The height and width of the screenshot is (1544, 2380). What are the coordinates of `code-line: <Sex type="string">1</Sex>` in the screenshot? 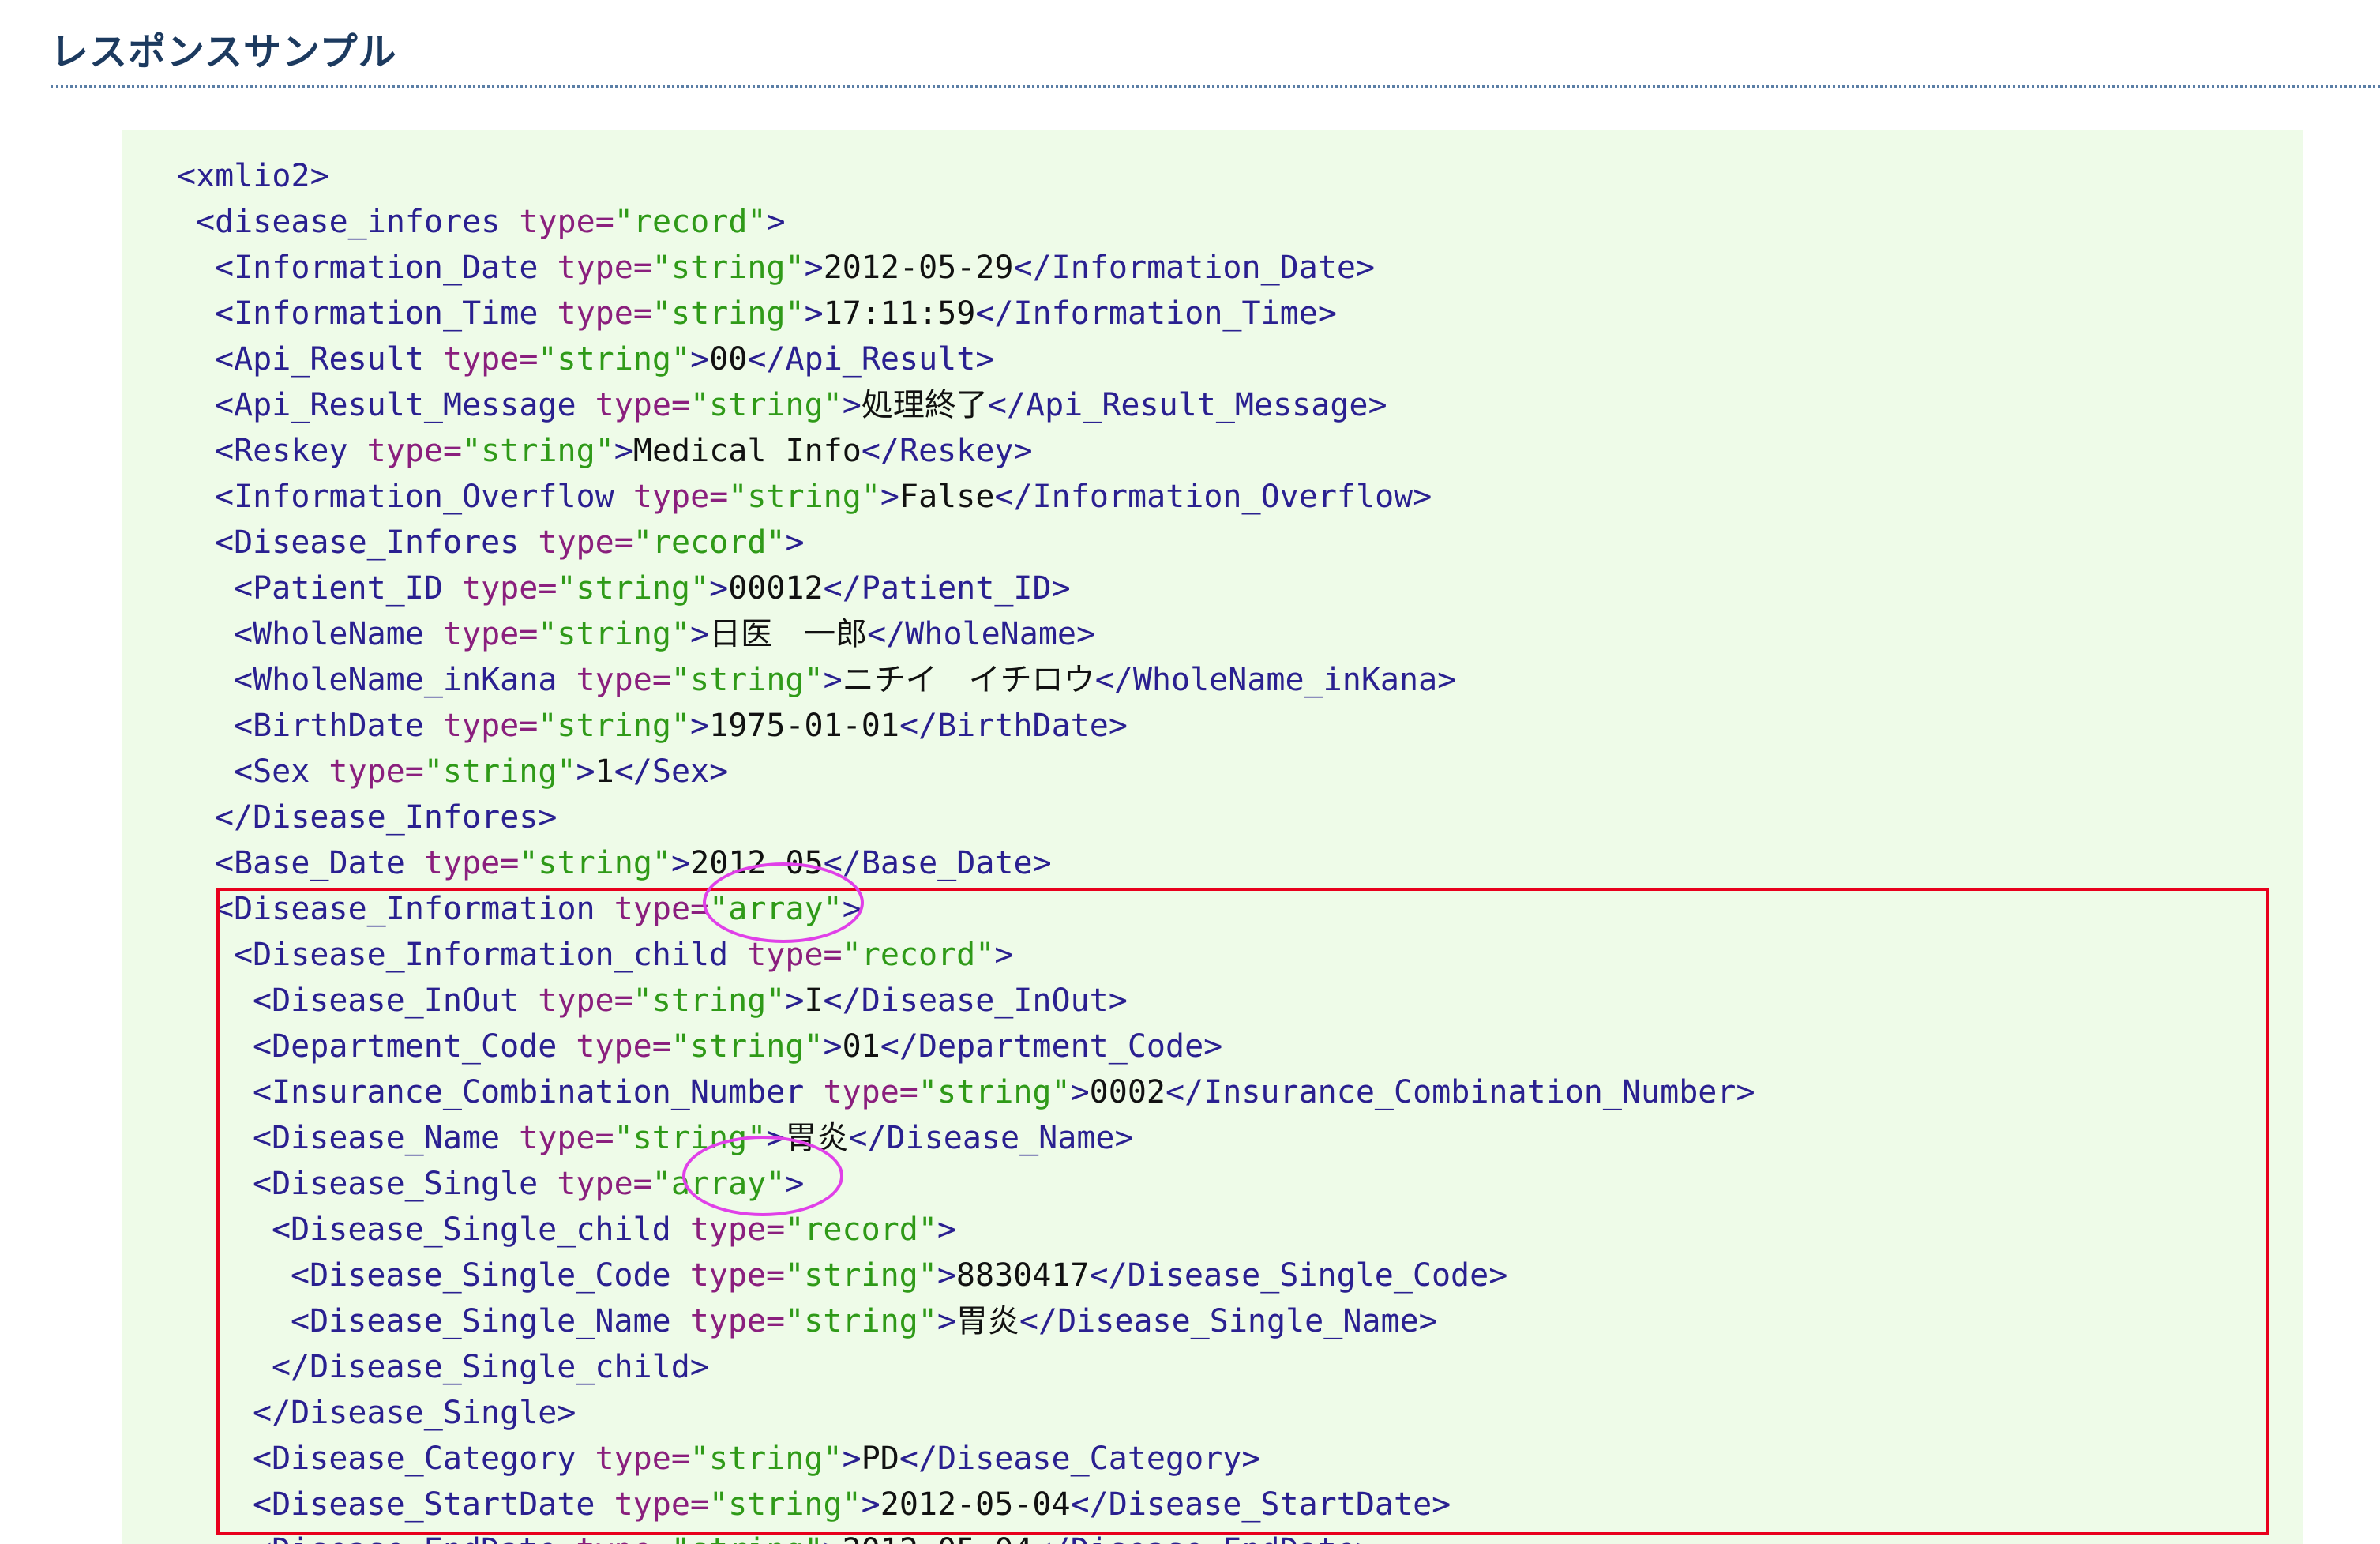 It's located at (481, 771).